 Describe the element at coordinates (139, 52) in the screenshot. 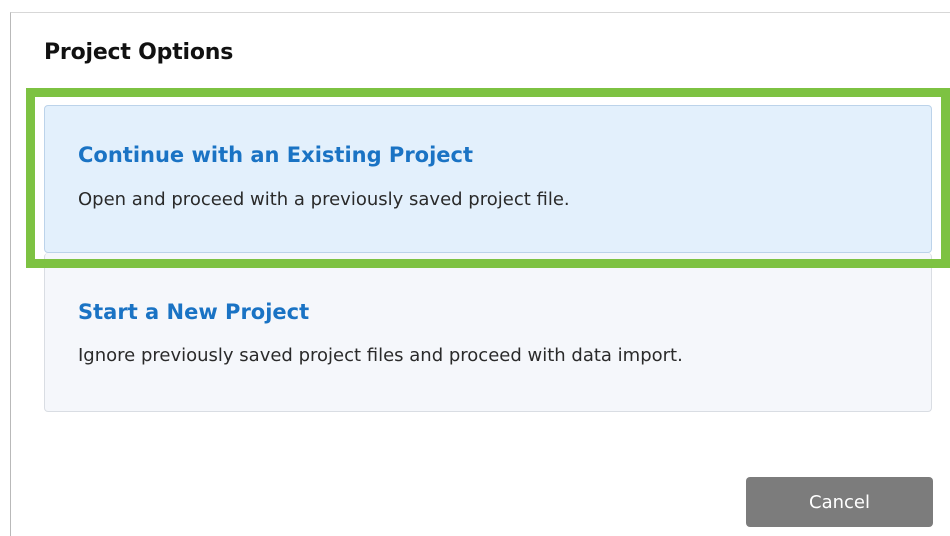

I see `dialog-title: Project Options` at that location.